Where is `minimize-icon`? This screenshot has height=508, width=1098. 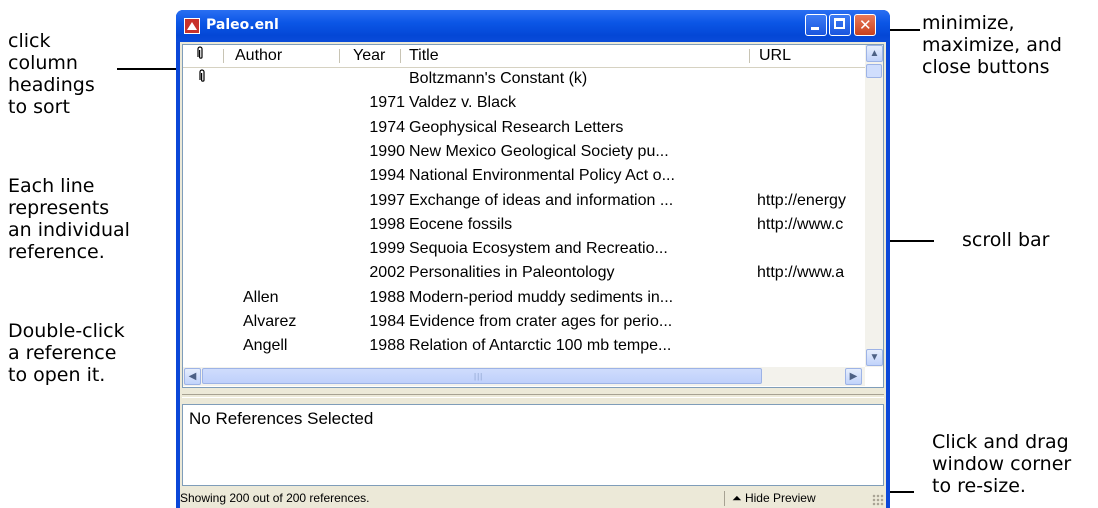 minimize-icon is located at coordinates (815, 28).